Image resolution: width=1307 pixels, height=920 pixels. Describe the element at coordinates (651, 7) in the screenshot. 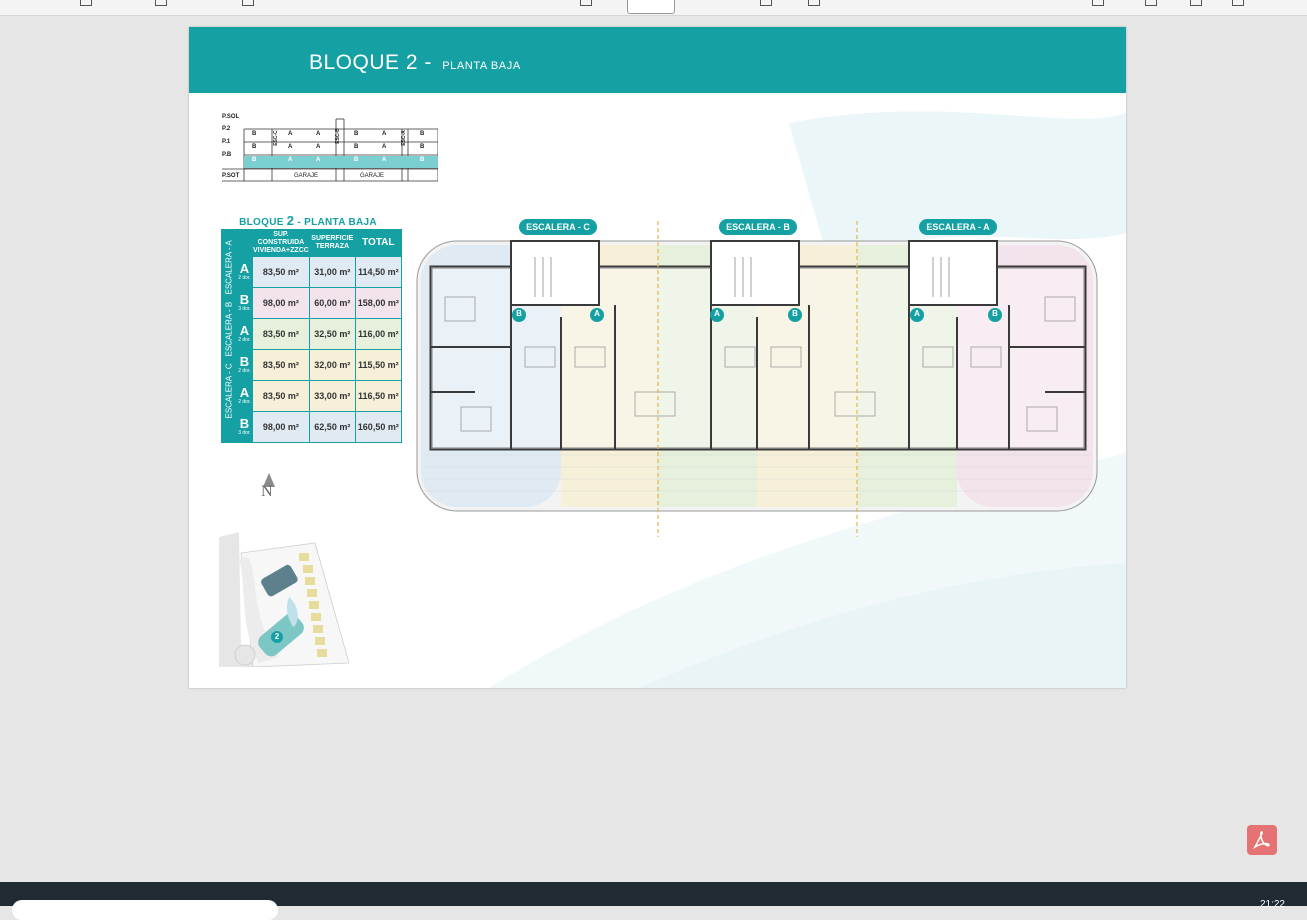

I see `page-number-input` at that location.